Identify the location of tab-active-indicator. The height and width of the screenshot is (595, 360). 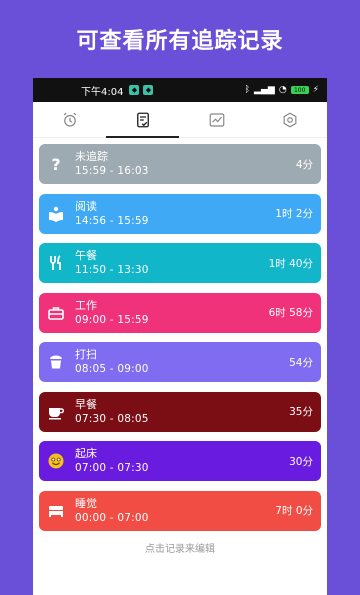
(142, 137).